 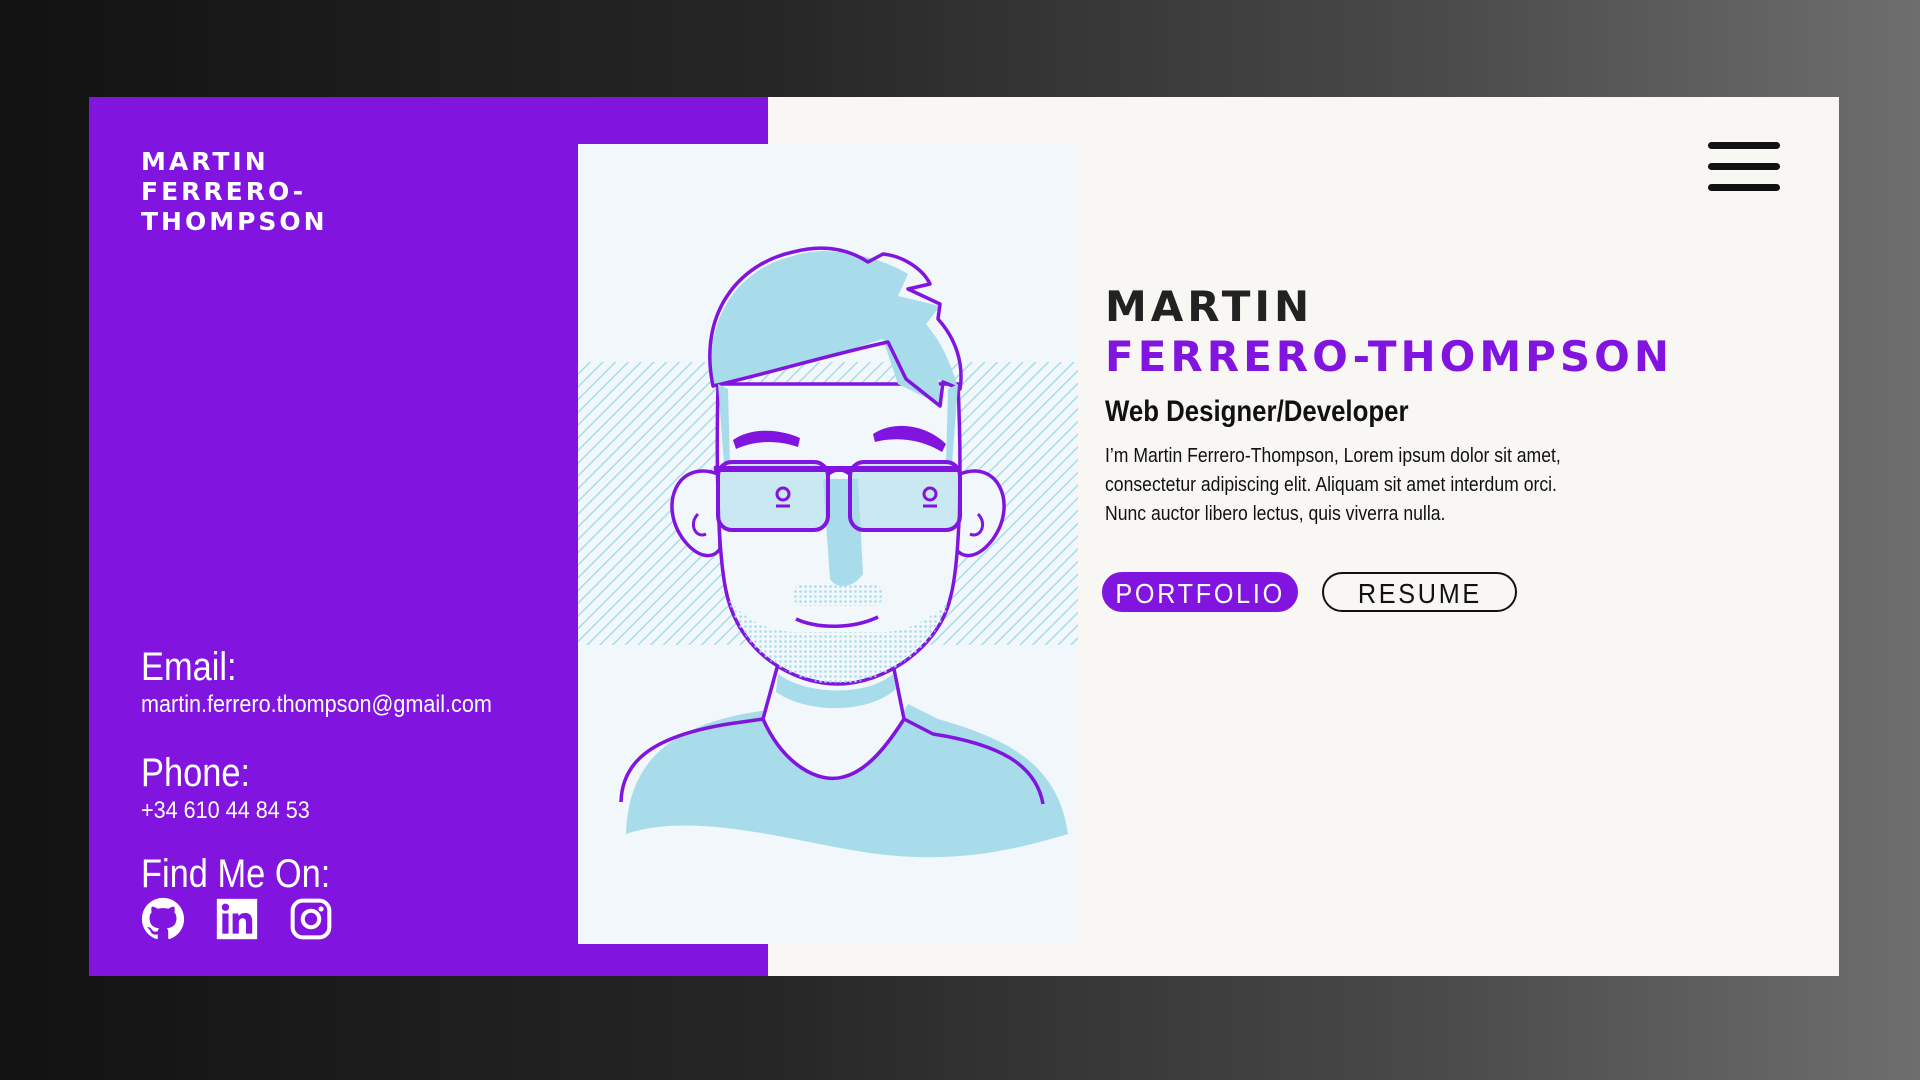 I want to click on menu-bar-top, so click(x=1744, y=145).